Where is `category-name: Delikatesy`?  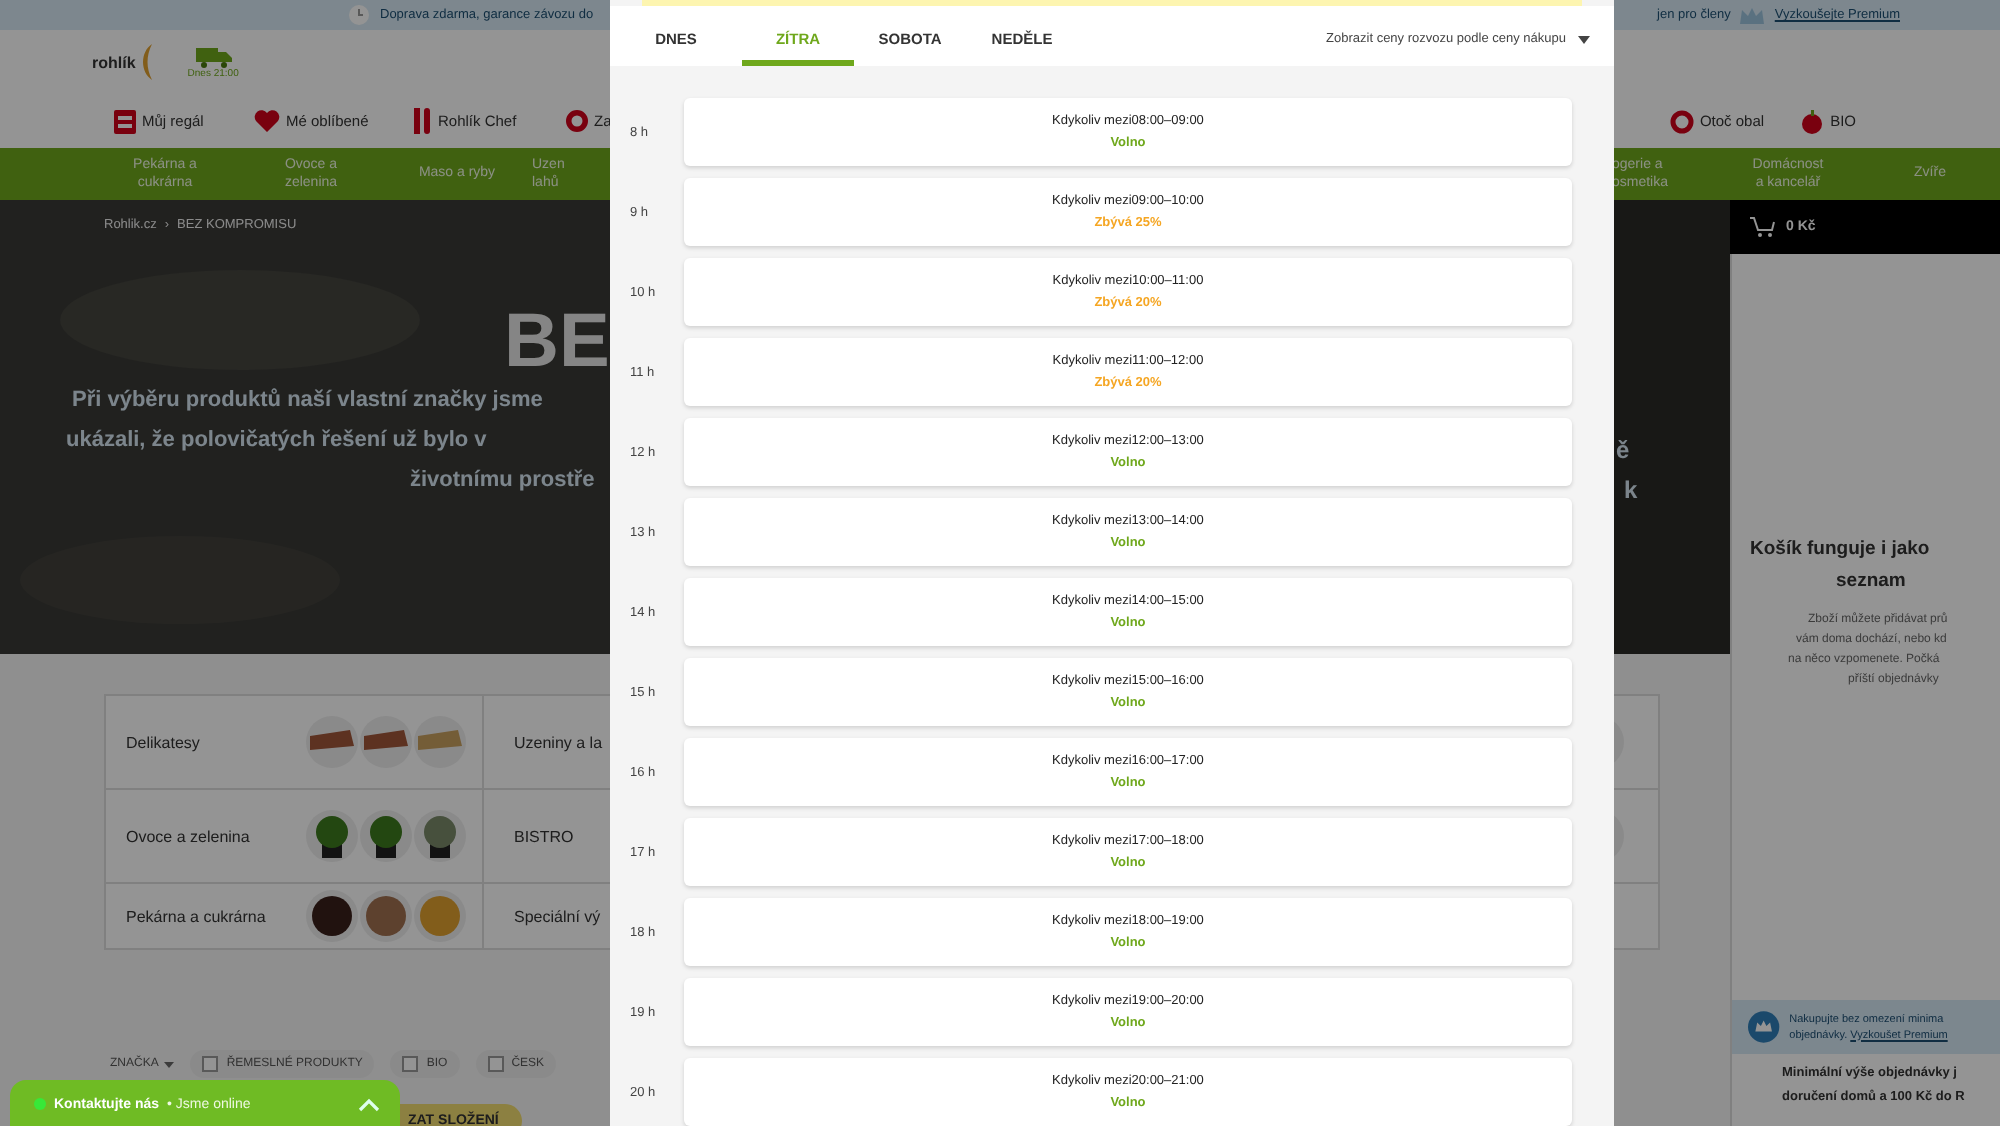 category-name: Delikatesy is located at coordinates (206, 742).